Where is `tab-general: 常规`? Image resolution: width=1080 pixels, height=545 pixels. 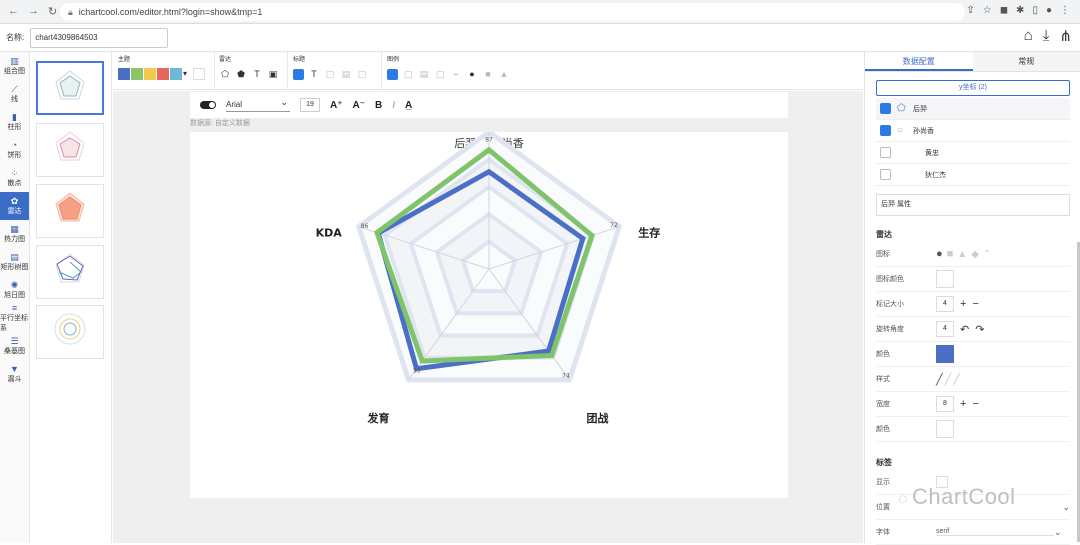 tab-general: 常规 is located at coordinates (1026, 61).